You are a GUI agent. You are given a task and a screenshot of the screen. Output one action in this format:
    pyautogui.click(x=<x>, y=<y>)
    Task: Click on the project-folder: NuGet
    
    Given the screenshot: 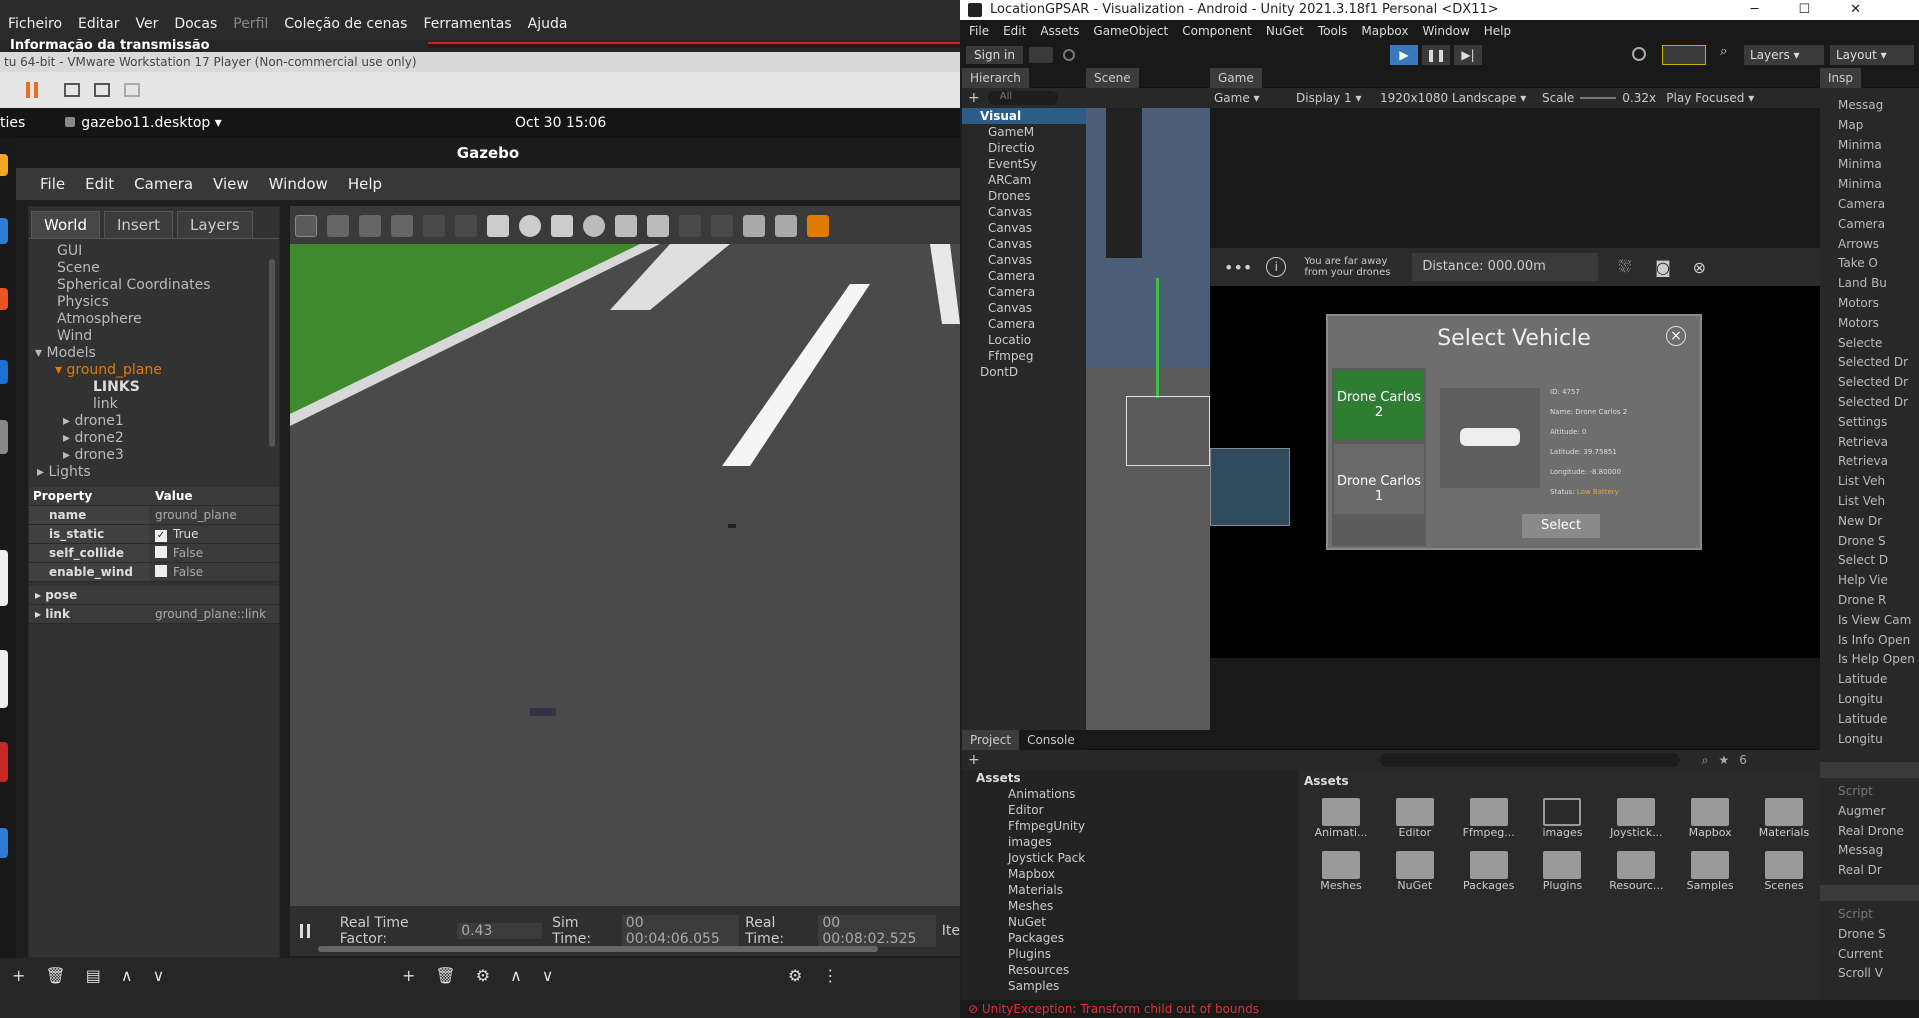 What is the action you would take?
    pyautogui.click(x=1126, y=922)
    